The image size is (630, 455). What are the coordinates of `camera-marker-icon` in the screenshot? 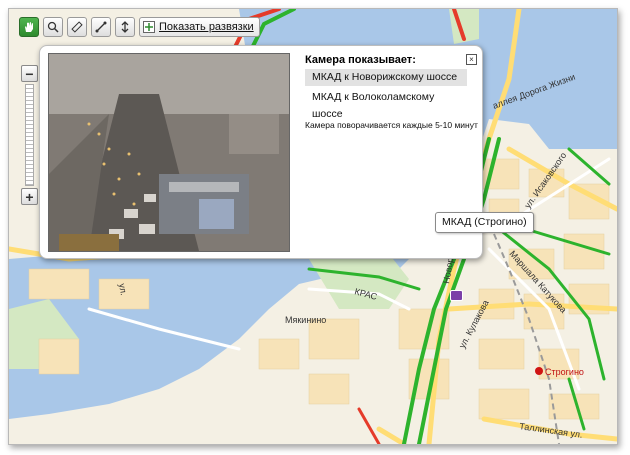 It's located at (456, 295).